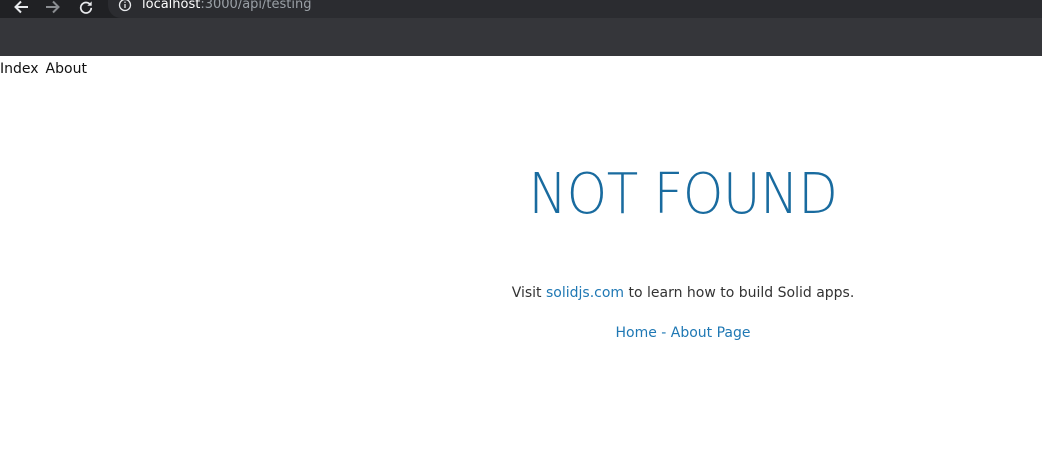 This screenshot has width=1042, height=465. Describe the element at coordinates (43, 69) in the screenshot. I see `page-nav: Index About` at that location.